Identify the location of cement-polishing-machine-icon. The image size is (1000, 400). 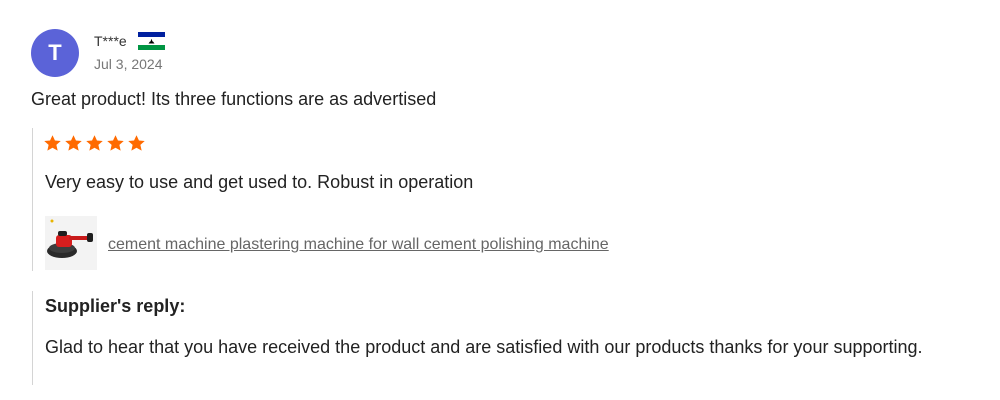
(71, 243).